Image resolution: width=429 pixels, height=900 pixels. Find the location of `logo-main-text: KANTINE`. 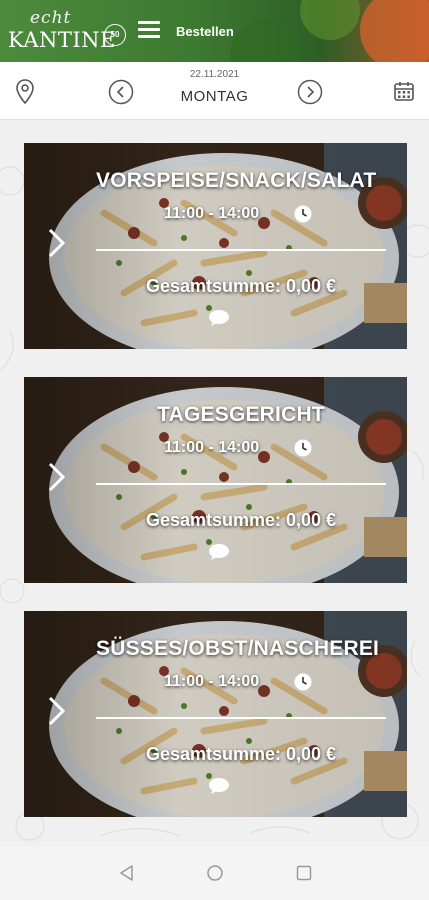

logo-main-text: KANTINE is located at coordinates (62, 40).